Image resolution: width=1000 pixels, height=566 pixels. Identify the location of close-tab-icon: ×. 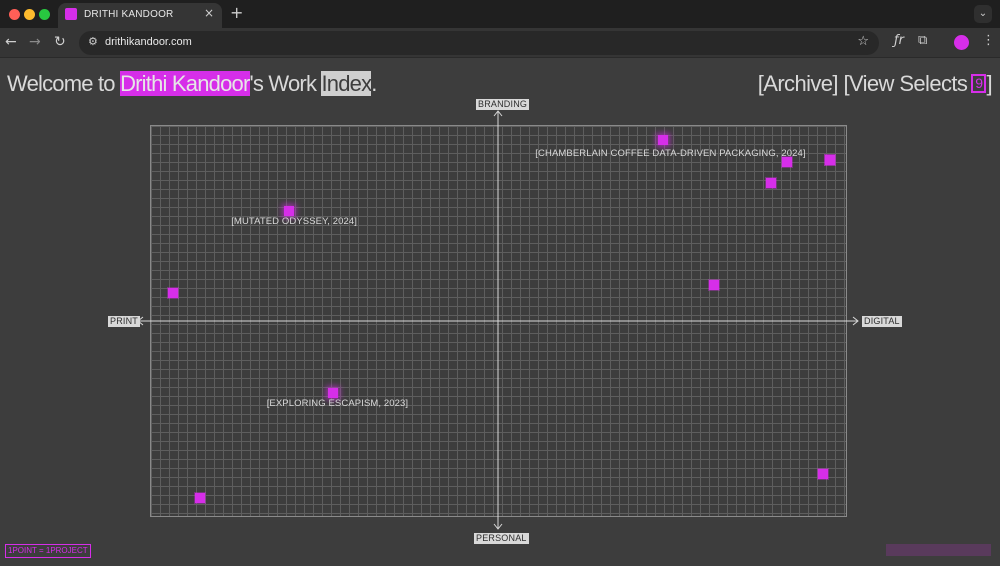
(209, 13).